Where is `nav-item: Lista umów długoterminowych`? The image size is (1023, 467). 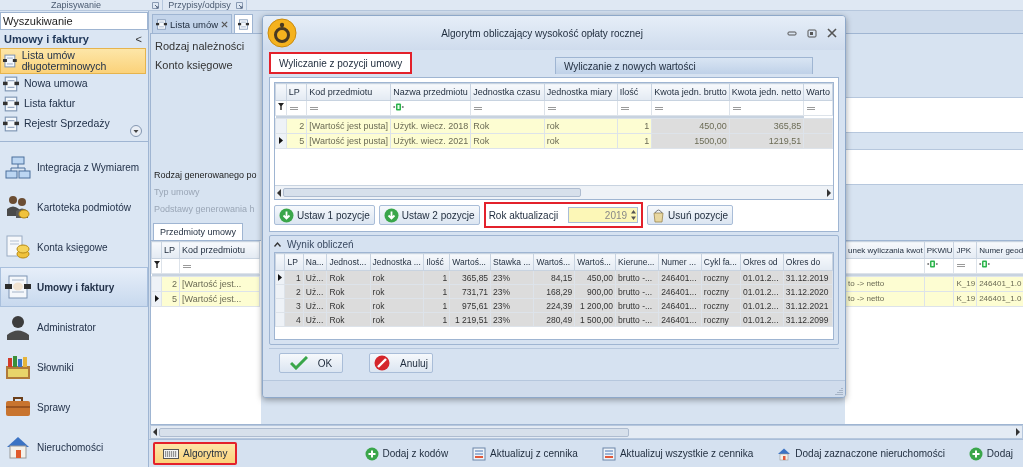
nav-item: Lista umów długoterminowych is located at coordinates (73, 60).